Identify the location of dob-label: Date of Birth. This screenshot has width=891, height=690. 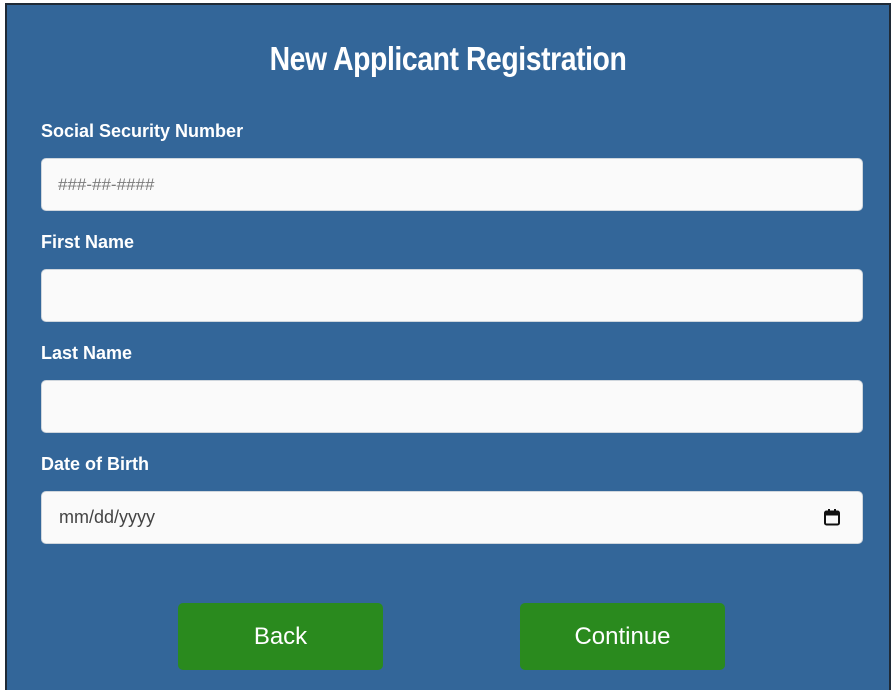
(95, 464).